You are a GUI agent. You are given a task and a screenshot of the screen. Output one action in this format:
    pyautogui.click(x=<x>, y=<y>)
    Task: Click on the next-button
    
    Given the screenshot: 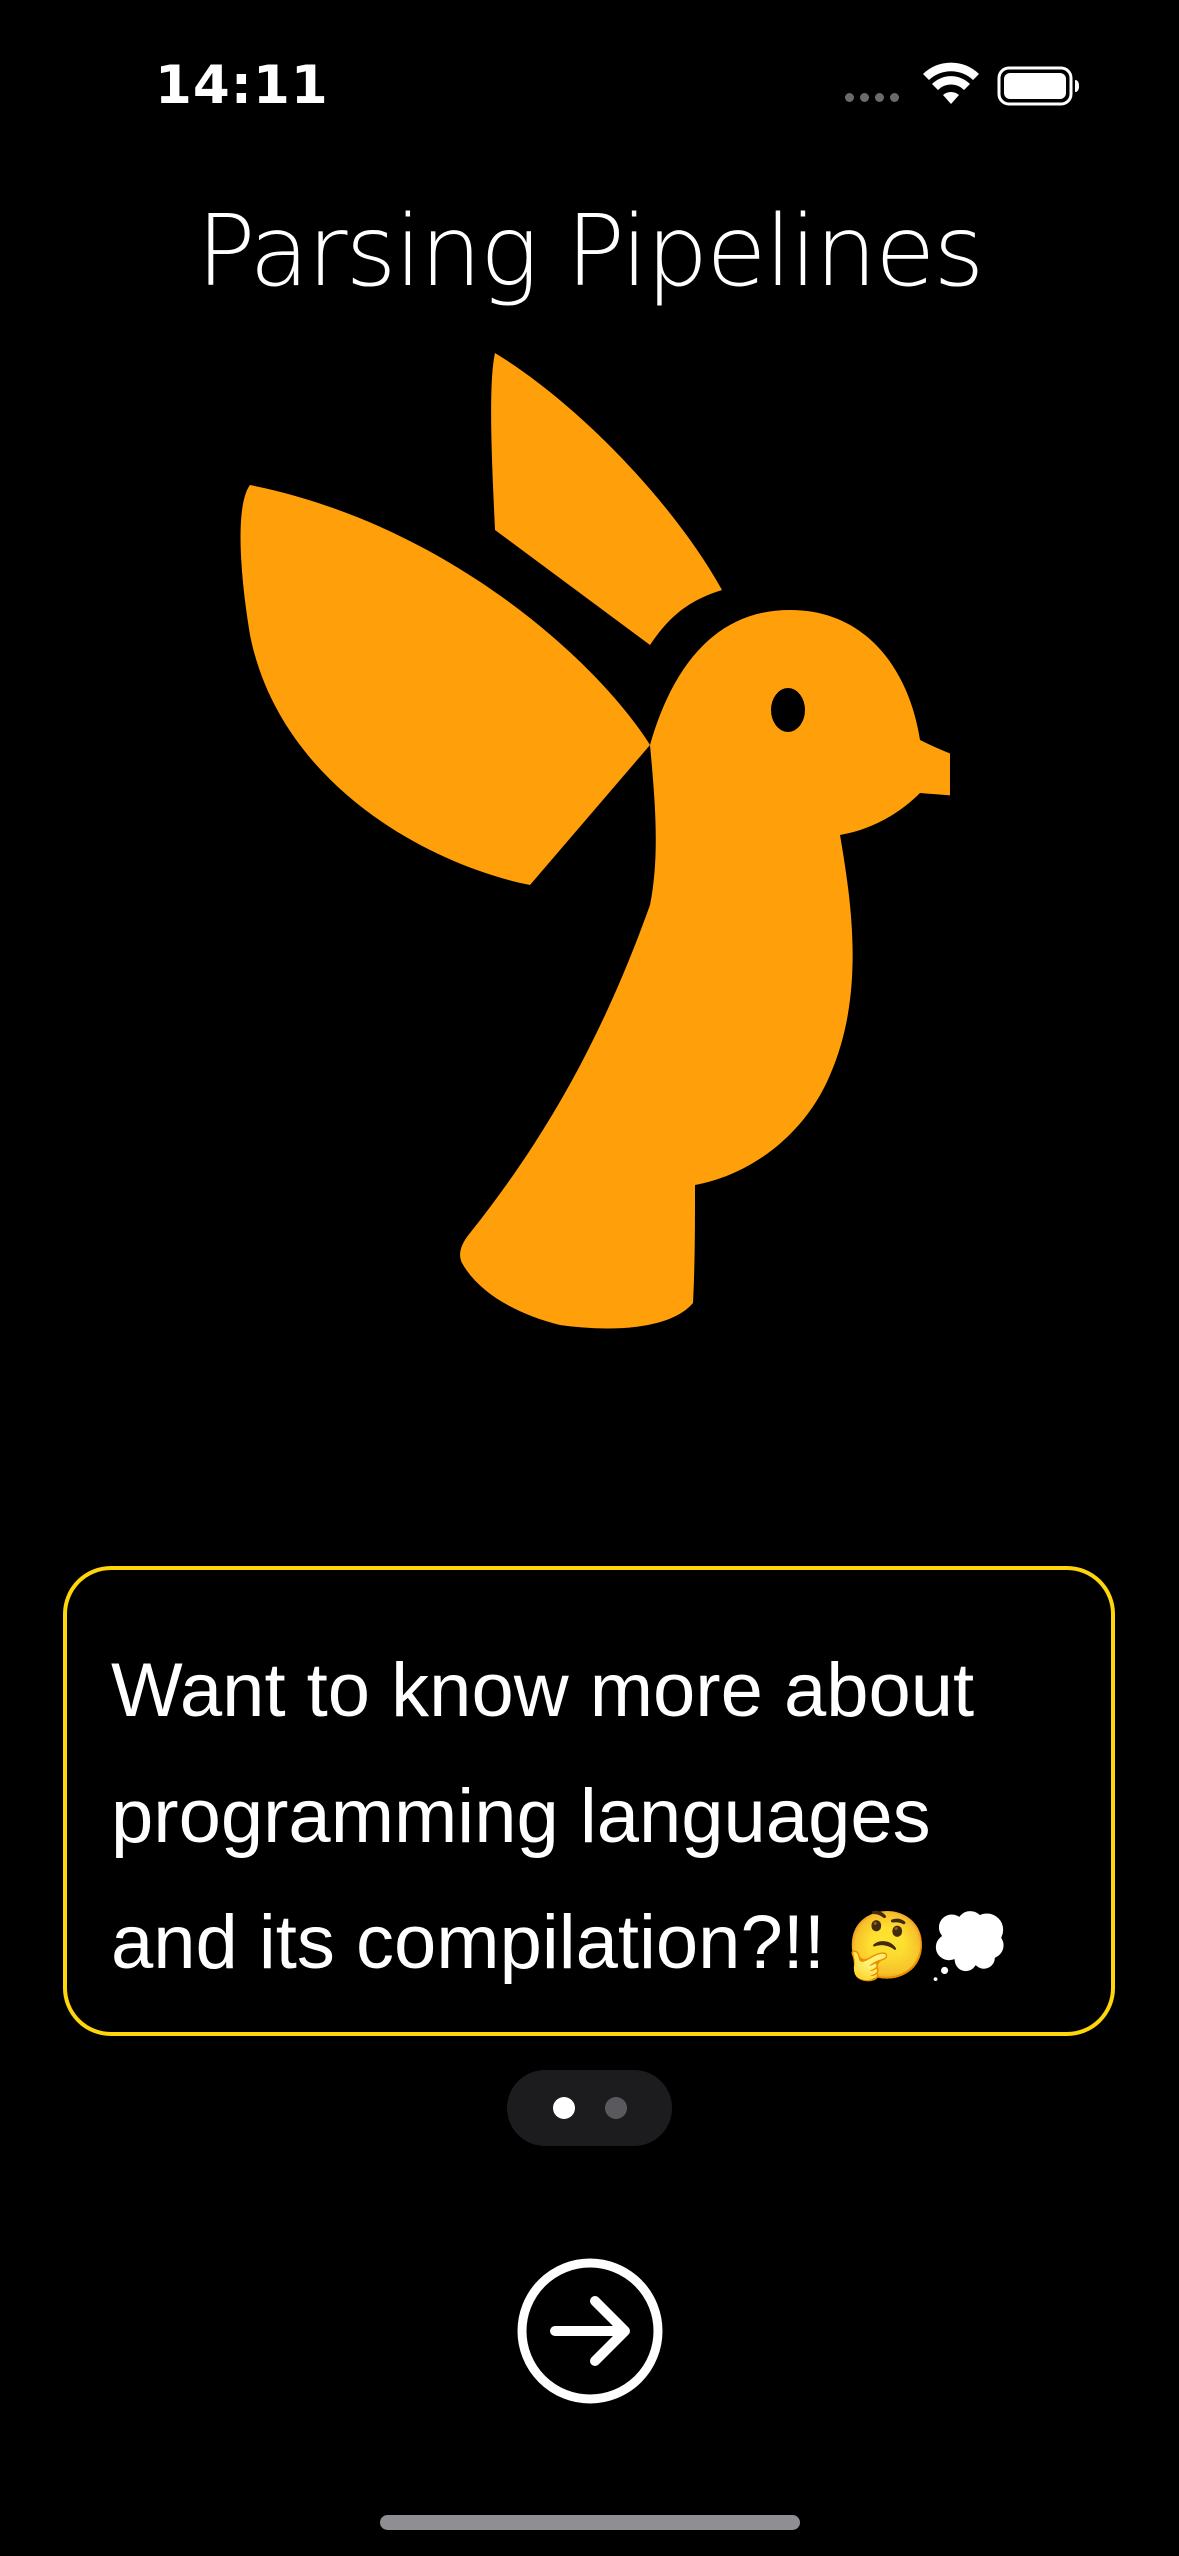 What is the action you would take?
    pyautogui.click(x=590, y=2331)
    